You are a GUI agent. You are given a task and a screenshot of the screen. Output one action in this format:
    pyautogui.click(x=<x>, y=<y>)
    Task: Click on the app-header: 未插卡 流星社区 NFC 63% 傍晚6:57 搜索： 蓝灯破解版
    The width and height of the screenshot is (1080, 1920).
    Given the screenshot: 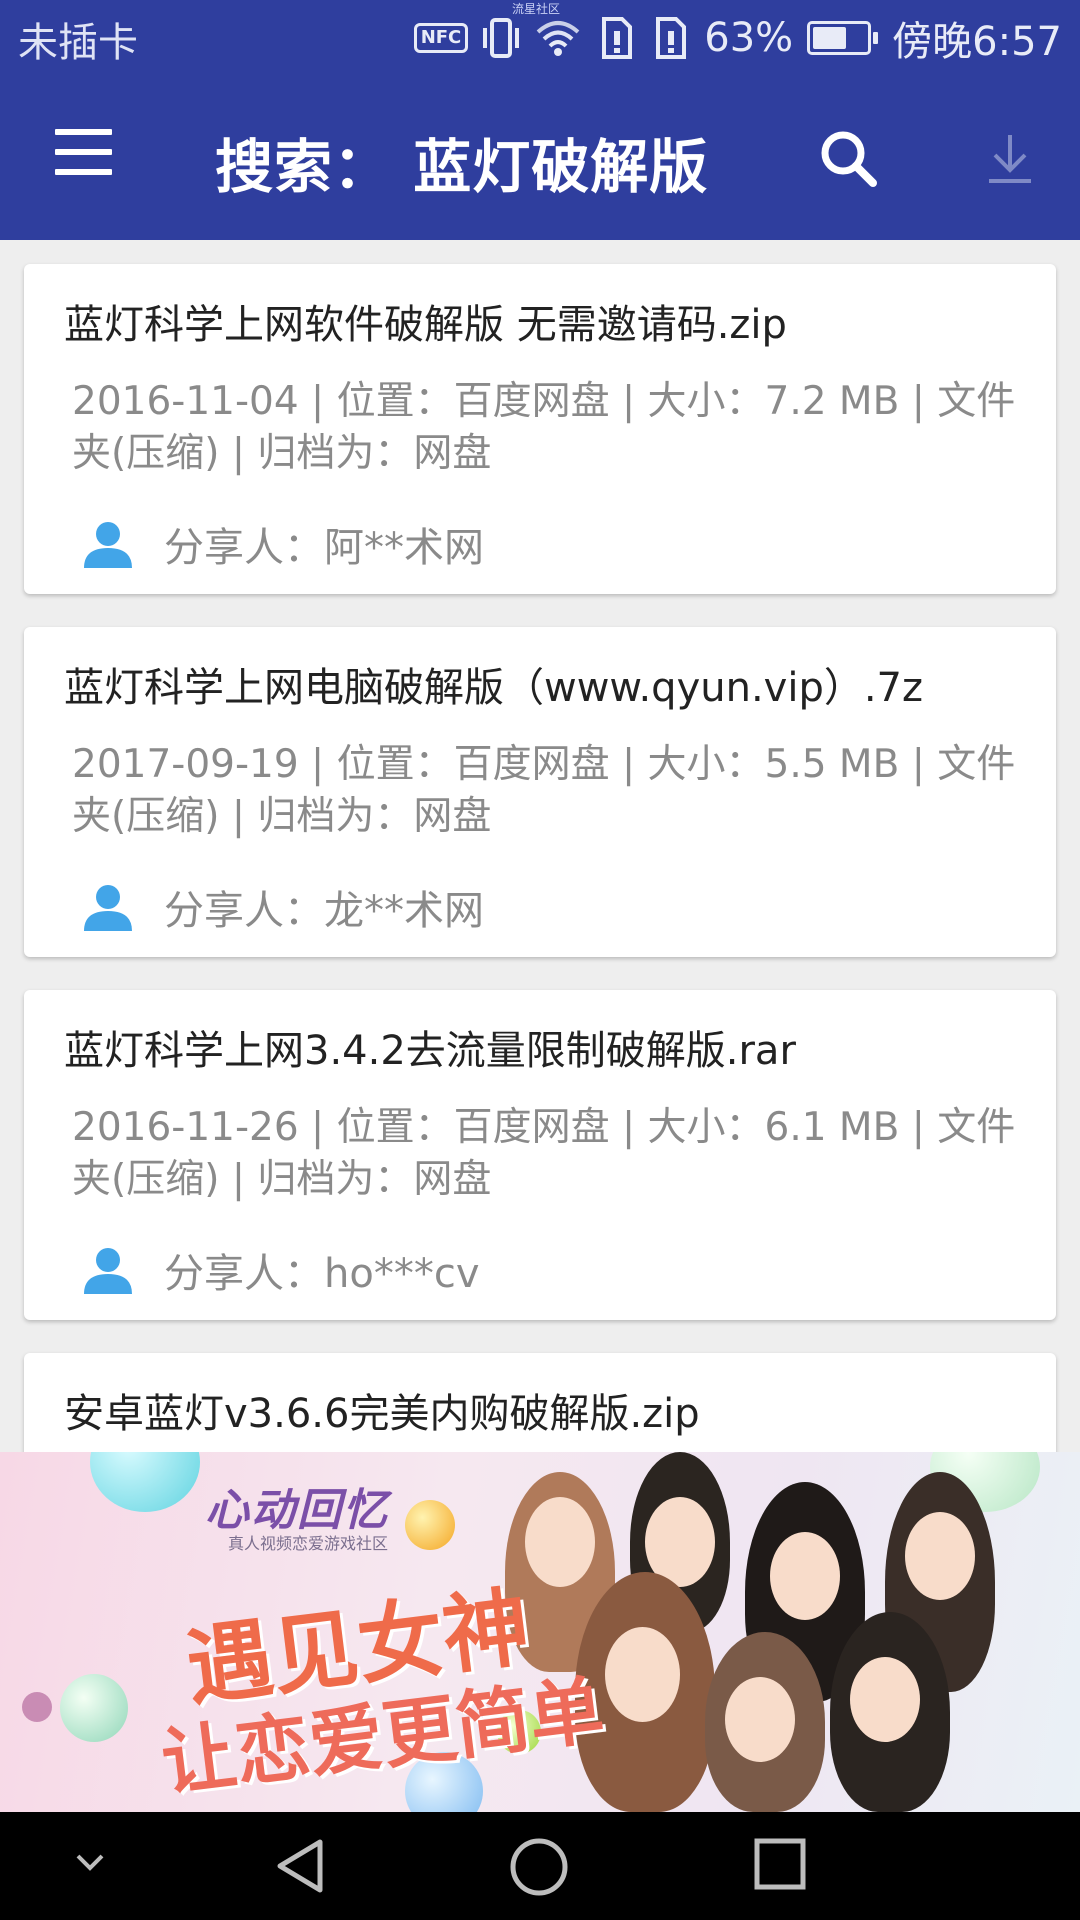 What is the action you would take?
    pyautogui.click(x=540, y=120)
    